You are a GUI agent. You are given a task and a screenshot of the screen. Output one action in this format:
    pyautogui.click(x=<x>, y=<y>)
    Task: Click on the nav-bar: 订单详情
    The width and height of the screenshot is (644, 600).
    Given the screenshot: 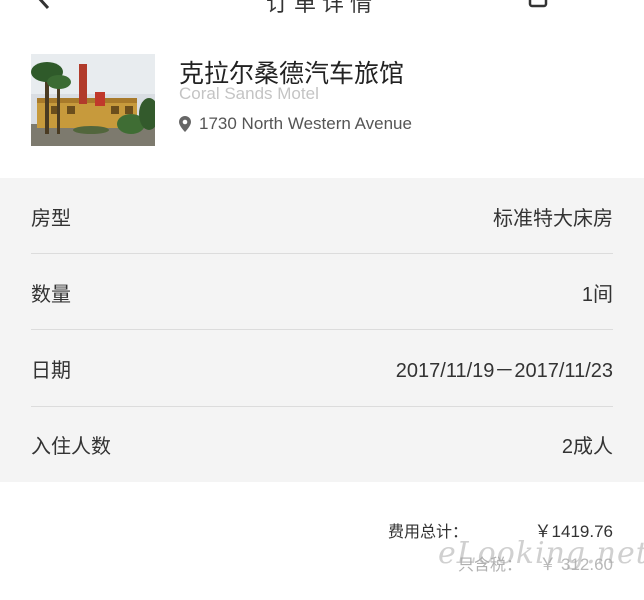 What is the action you would take?
    pyautogui.click(x=322, y=13)
    